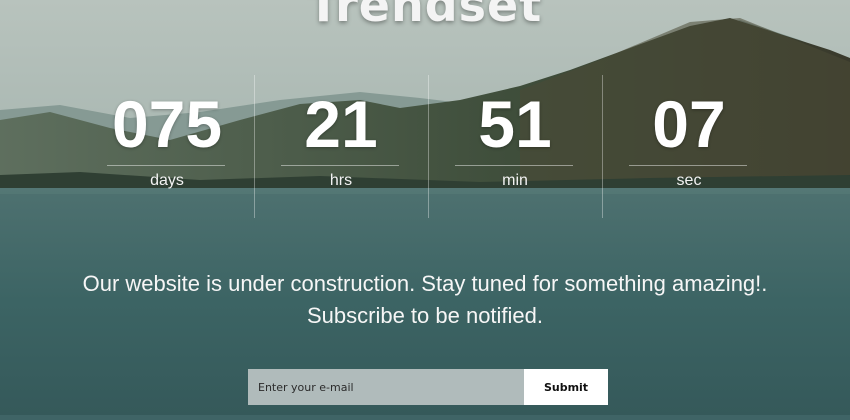 The height and width of the screenshot is (420, 850). What do you see at coordinates (166, 165) in the screenshot?
I see `countdown-days-rule` at bounding box center [166, 165].